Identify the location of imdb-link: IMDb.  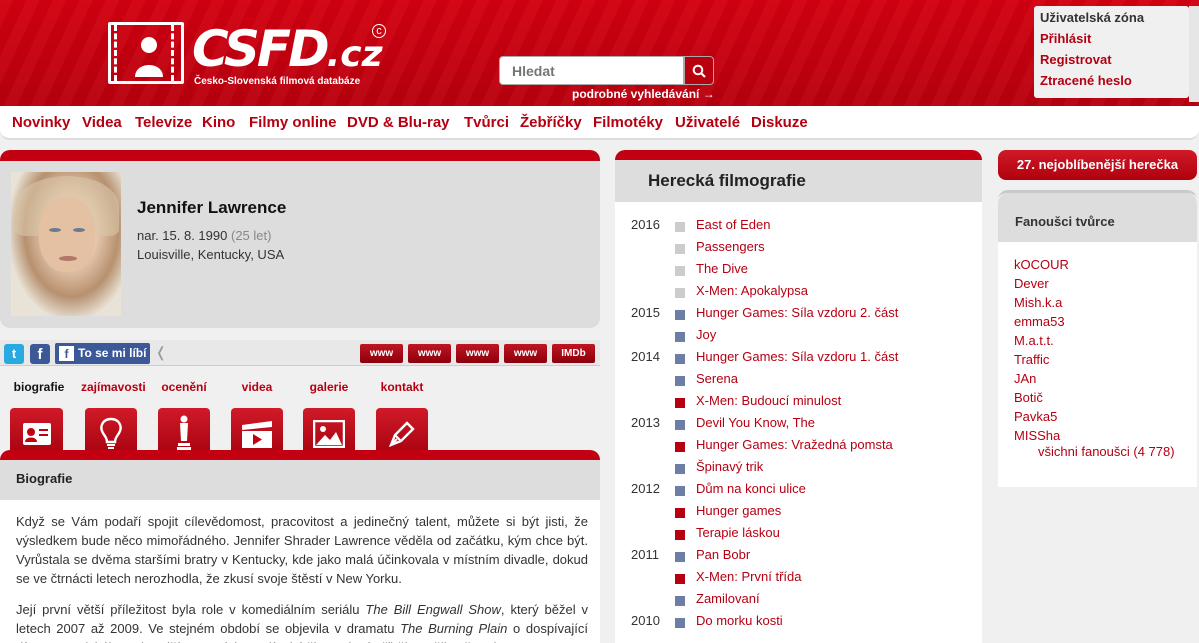
(573, 353).